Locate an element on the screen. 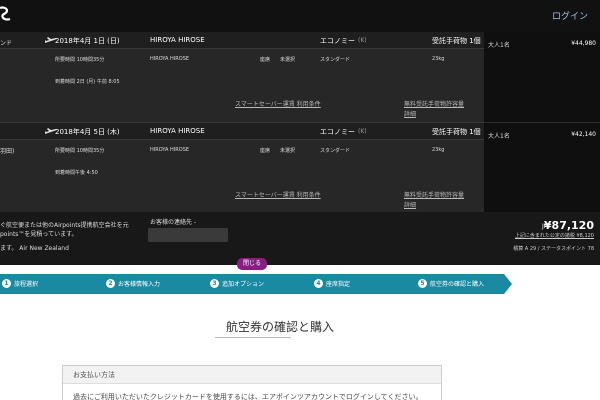  flight-date: 2018年4月 5日 (木) is located at coordinates (87, 132).